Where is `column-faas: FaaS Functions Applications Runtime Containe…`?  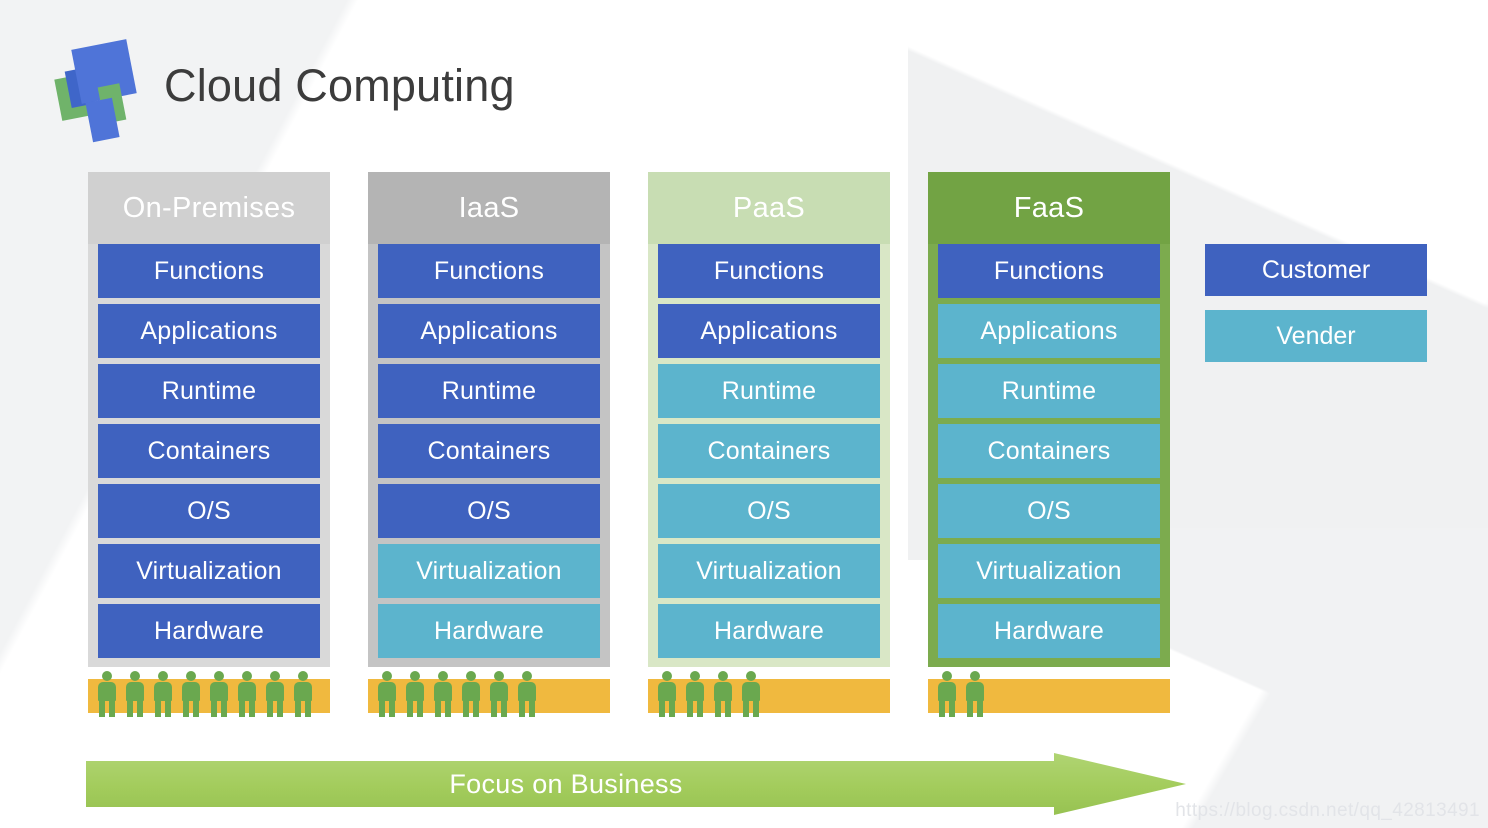 column-faas: FaaS Functions Applications Runtime Containe… is located at coordinates (1049, 419).